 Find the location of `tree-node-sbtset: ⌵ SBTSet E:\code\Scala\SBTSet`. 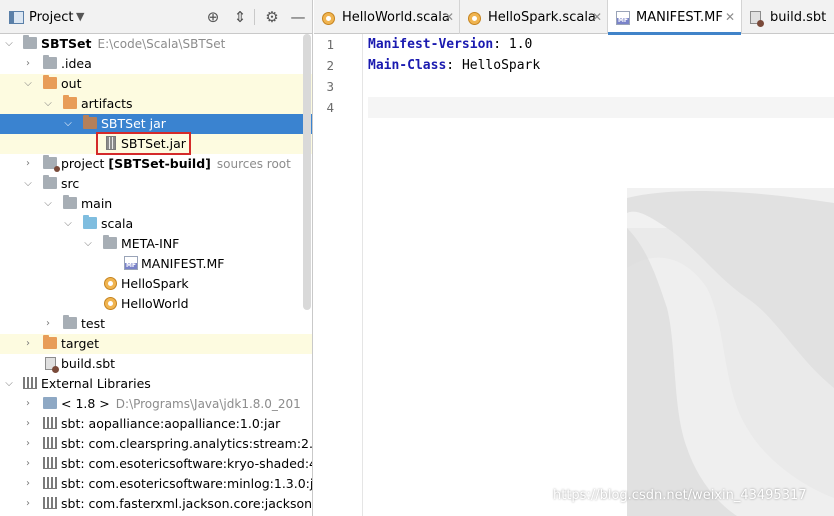

tree-node-sbtset: ⌵ SBTSet E:\code\Scala\SBTSet is located at coordinates (156, 44).